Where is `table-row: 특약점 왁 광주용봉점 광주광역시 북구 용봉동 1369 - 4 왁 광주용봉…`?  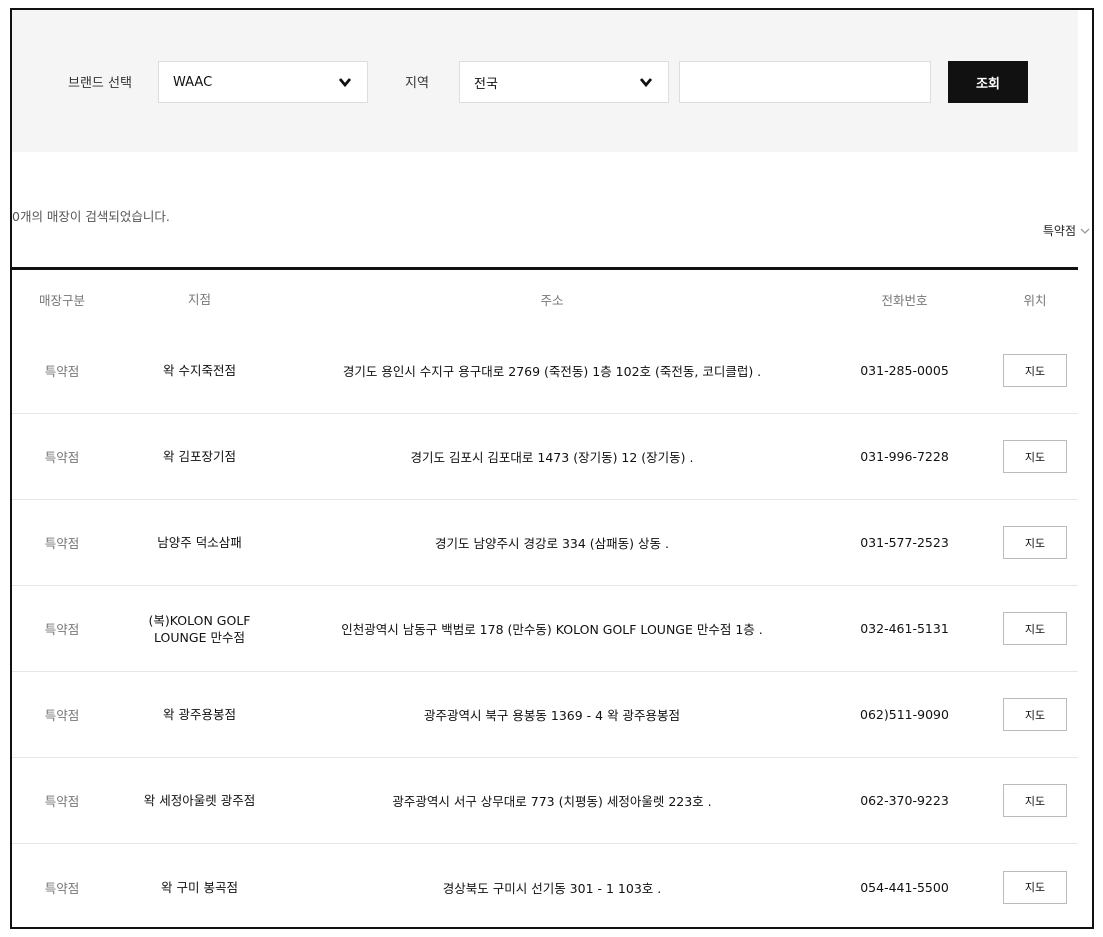
table-row: 특약점 왁 광주용봉점 광주광역시 북구 용봉동 1369 - 4 왁 광주용봉… is located at coordinates (545, 715).